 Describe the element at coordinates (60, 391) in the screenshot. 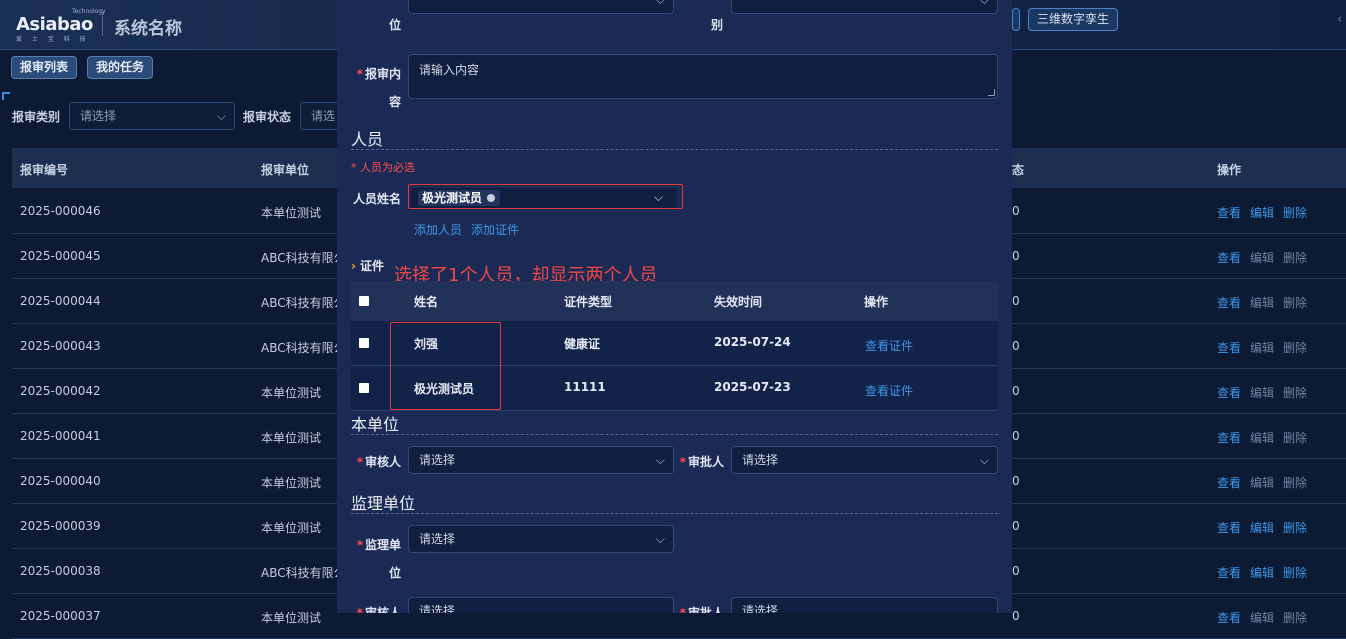

I see `cell-id: 2025-000042` at that location.